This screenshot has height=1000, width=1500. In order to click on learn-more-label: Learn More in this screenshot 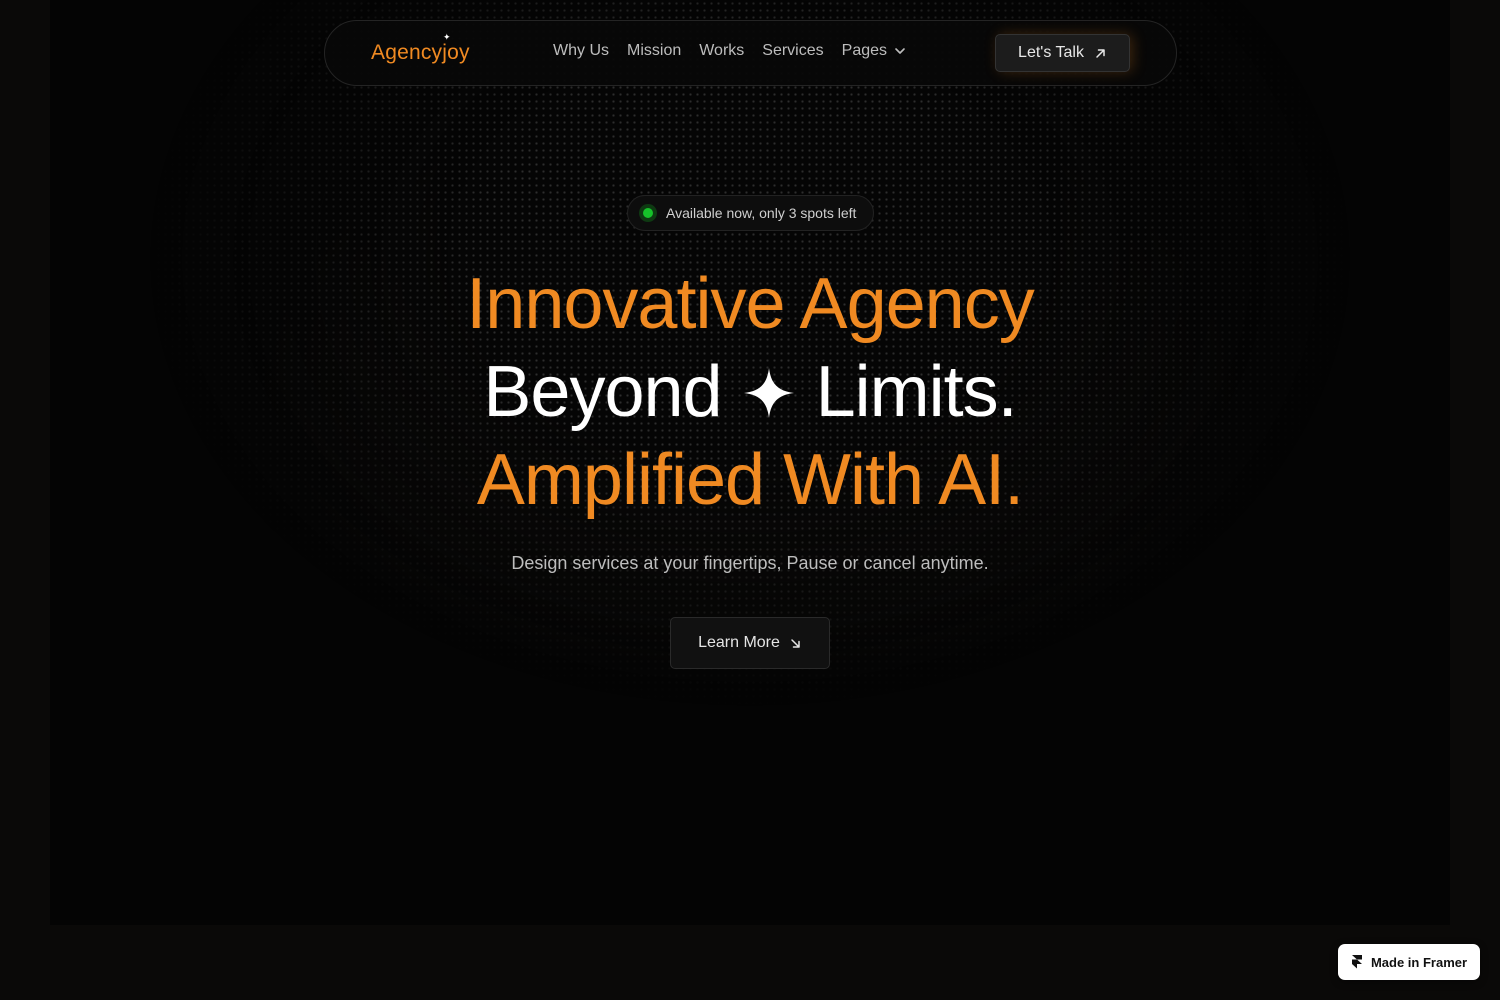, I will do `click(739, 642)`.